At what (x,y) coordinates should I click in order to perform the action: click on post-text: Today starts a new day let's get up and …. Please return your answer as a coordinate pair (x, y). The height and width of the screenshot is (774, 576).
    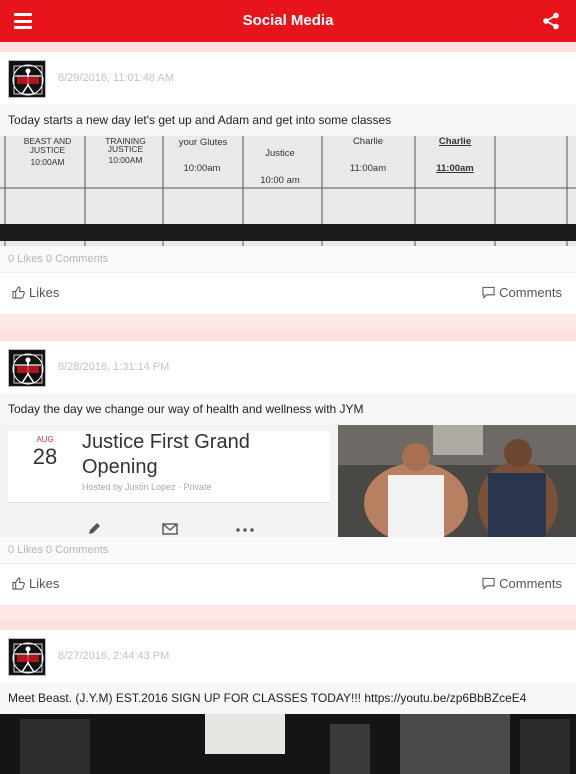
    Looking at the image, I should click on (288, 120).